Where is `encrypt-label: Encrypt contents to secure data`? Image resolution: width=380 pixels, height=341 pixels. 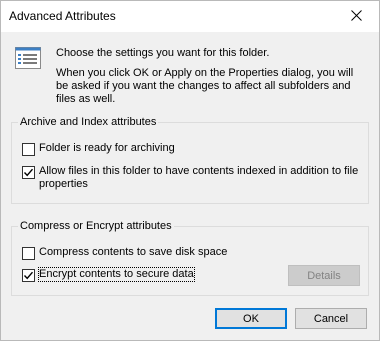 encrypt-label: Encrypt contents to secure data is located at coordinates (116, 274).